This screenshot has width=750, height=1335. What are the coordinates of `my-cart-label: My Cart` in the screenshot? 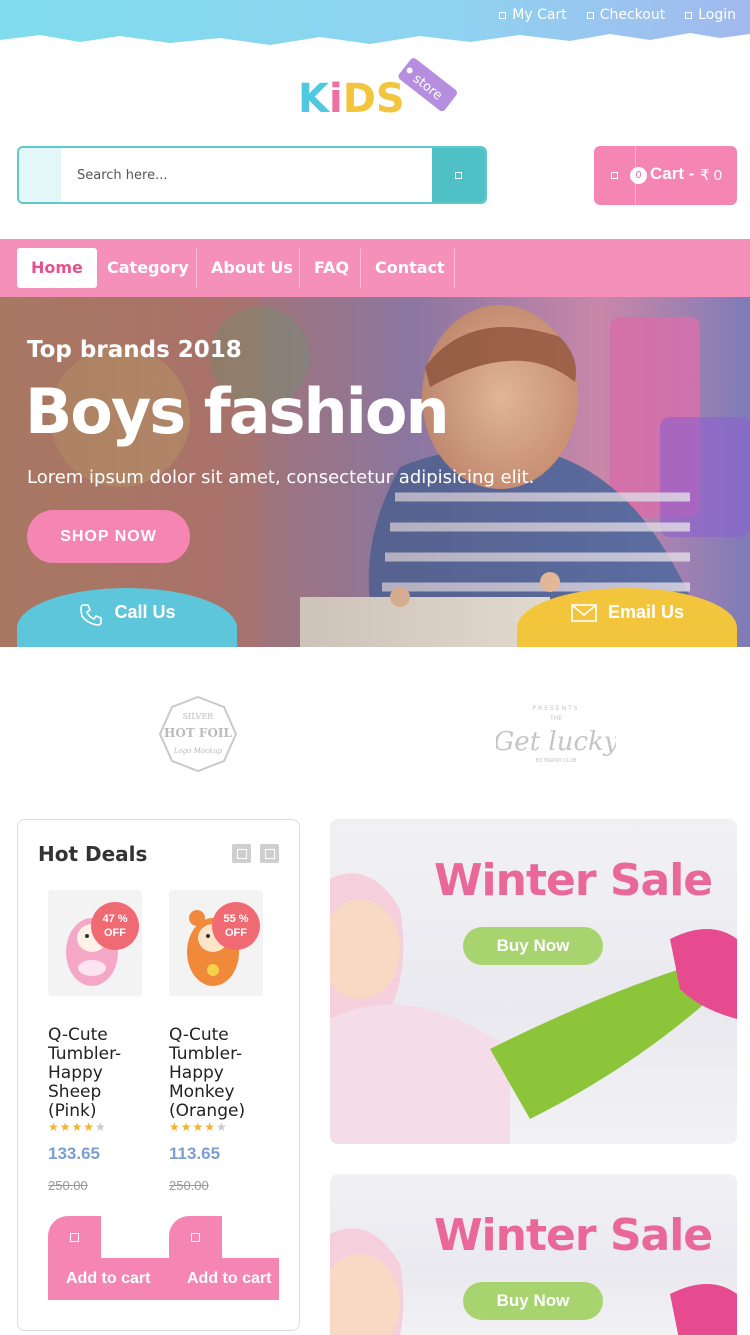 It's located at (539, 15).